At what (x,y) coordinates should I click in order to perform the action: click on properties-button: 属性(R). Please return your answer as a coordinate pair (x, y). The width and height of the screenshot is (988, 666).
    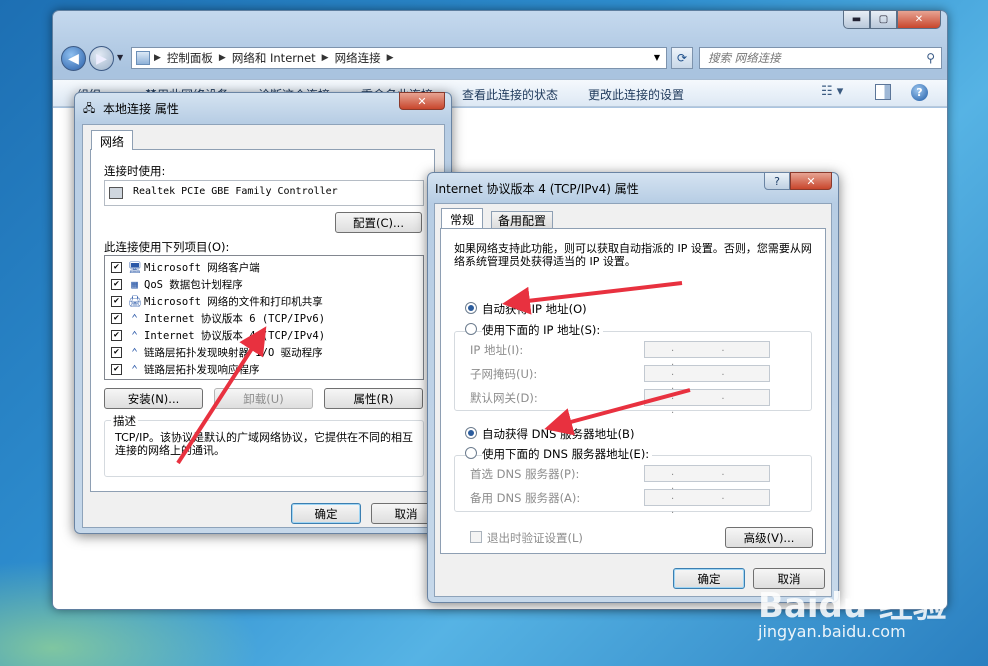
    Looking at the image, I should click on (373, 398).